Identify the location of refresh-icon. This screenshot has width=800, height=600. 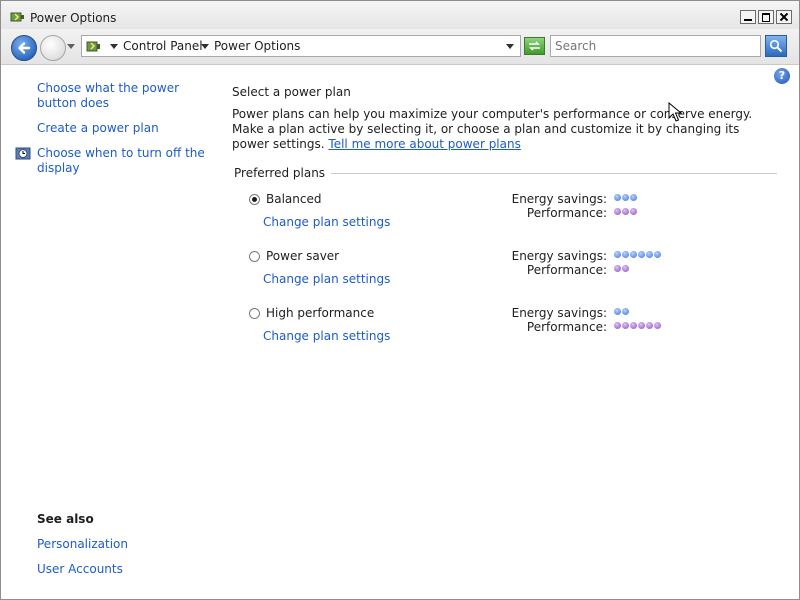
(534, 46).